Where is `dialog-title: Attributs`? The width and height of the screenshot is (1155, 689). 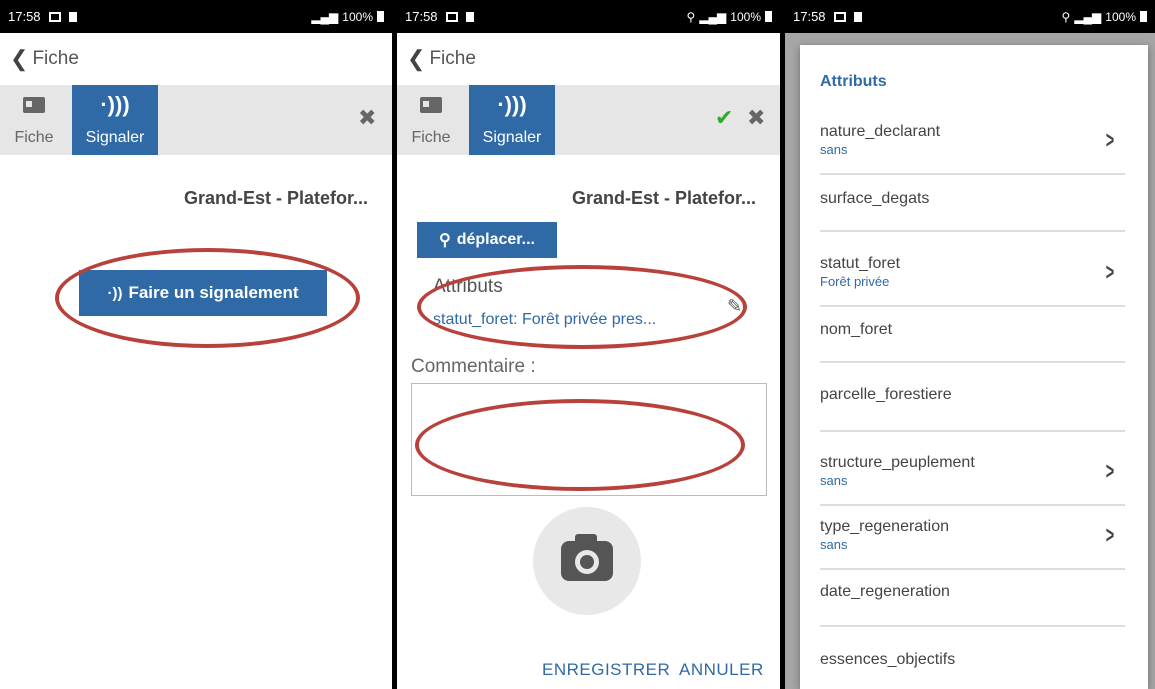
dialog-title: Attributs is located at coordinates (853, 81).